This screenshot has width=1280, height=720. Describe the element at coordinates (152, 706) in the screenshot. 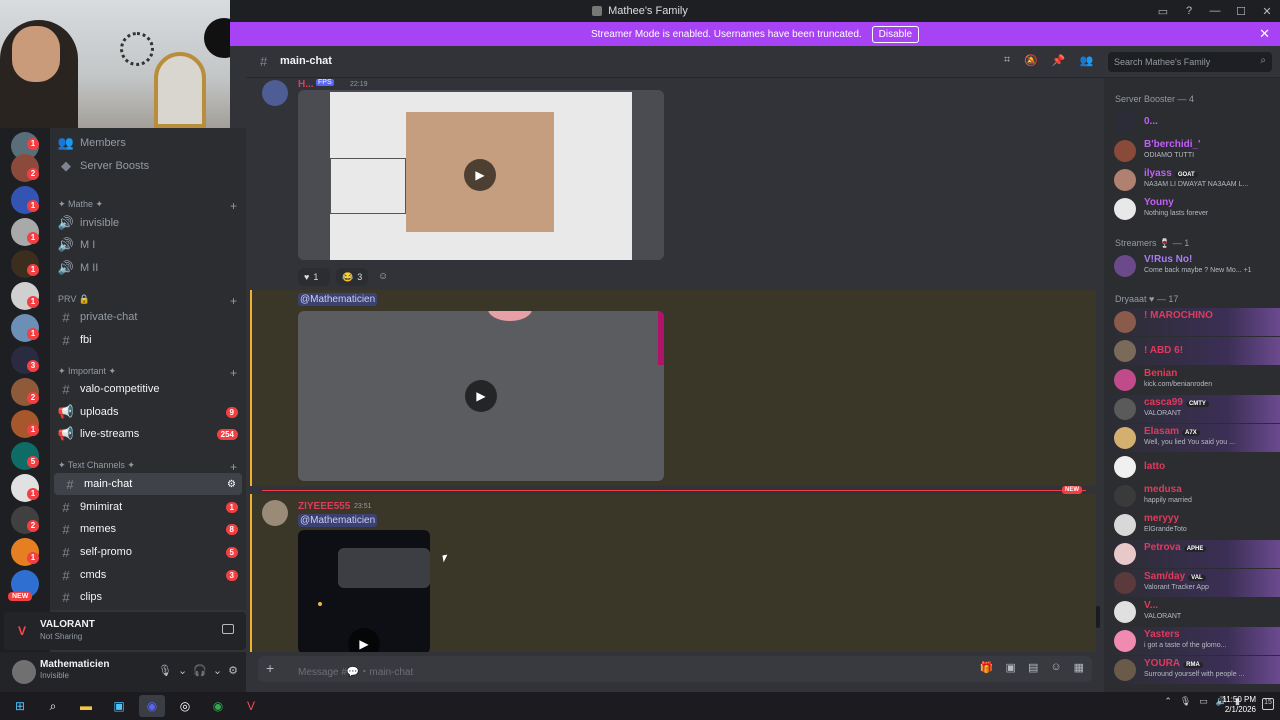

I see `discord-icon: ◉` at that location.